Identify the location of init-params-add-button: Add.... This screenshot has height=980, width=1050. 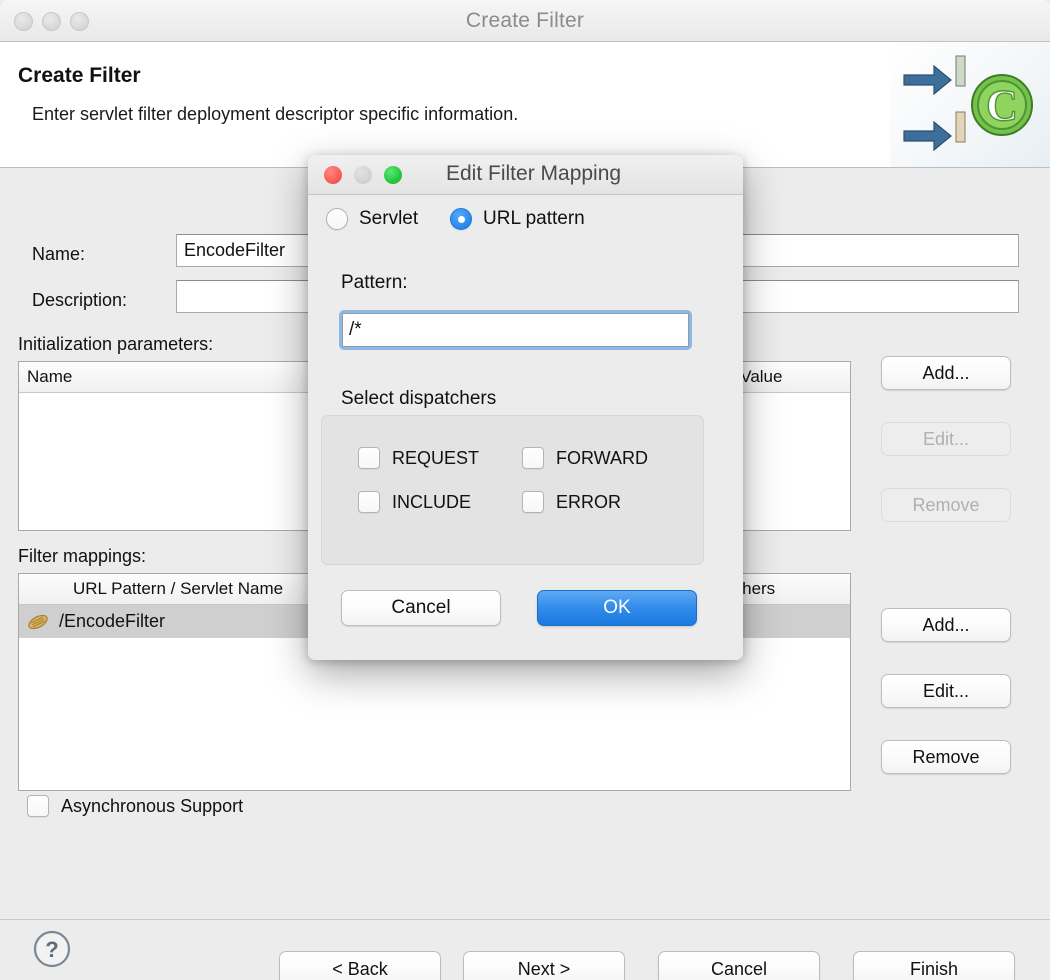
(946, 373).